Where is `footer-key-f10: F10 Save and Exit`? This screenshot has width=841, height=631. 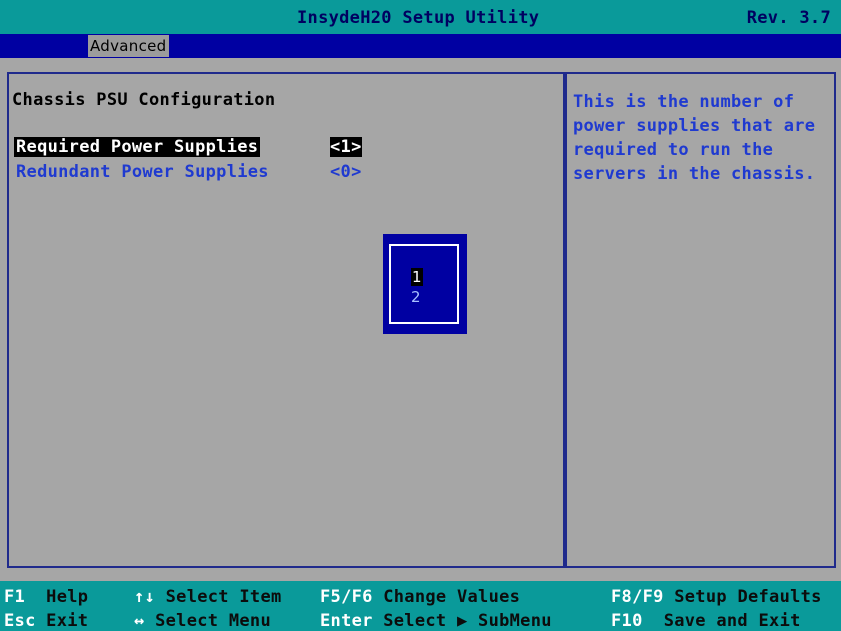
footer-key-f10: F10 Save and Exit is located at coordinates (706, 621).